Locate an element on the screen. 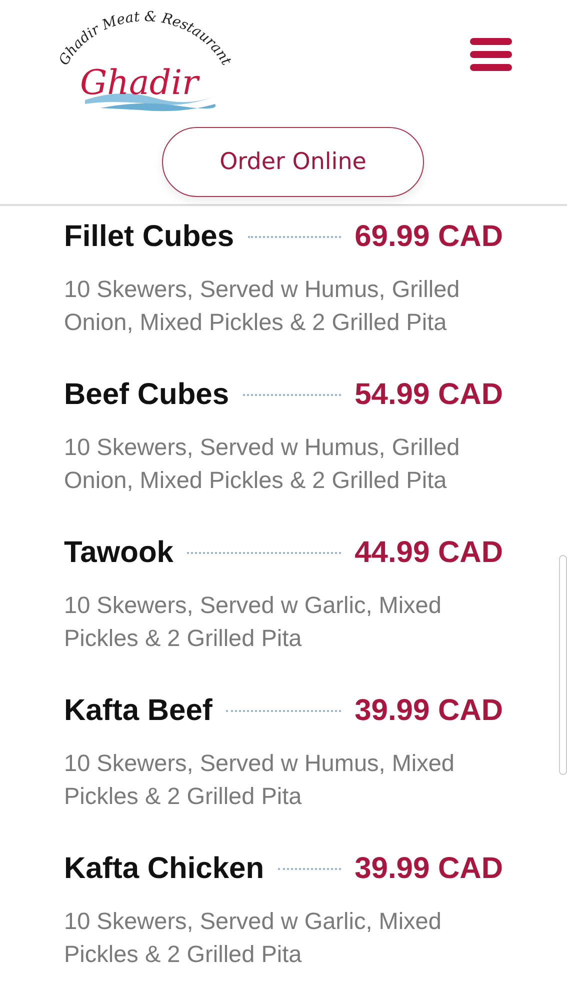 The width and height of the screenshot is (567, 1000). logo-wordmark: Ghadir is located at coordinates (139, 83).